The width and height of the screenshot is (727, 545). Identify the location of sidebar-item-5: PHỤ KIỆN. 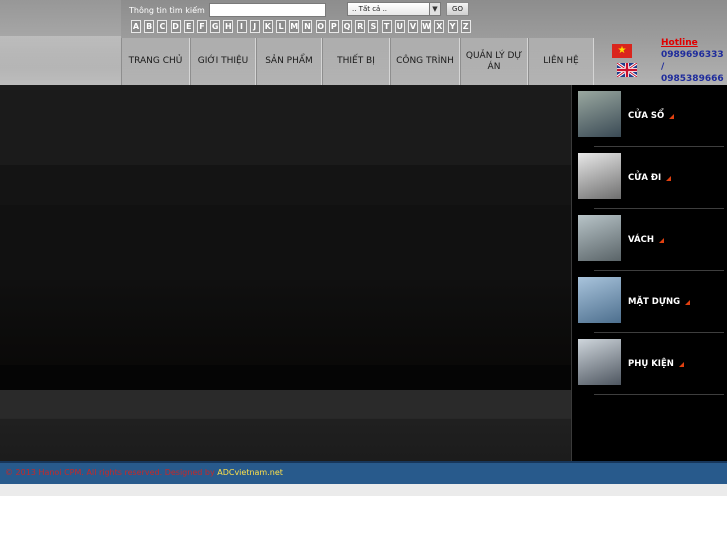
(649, 364).